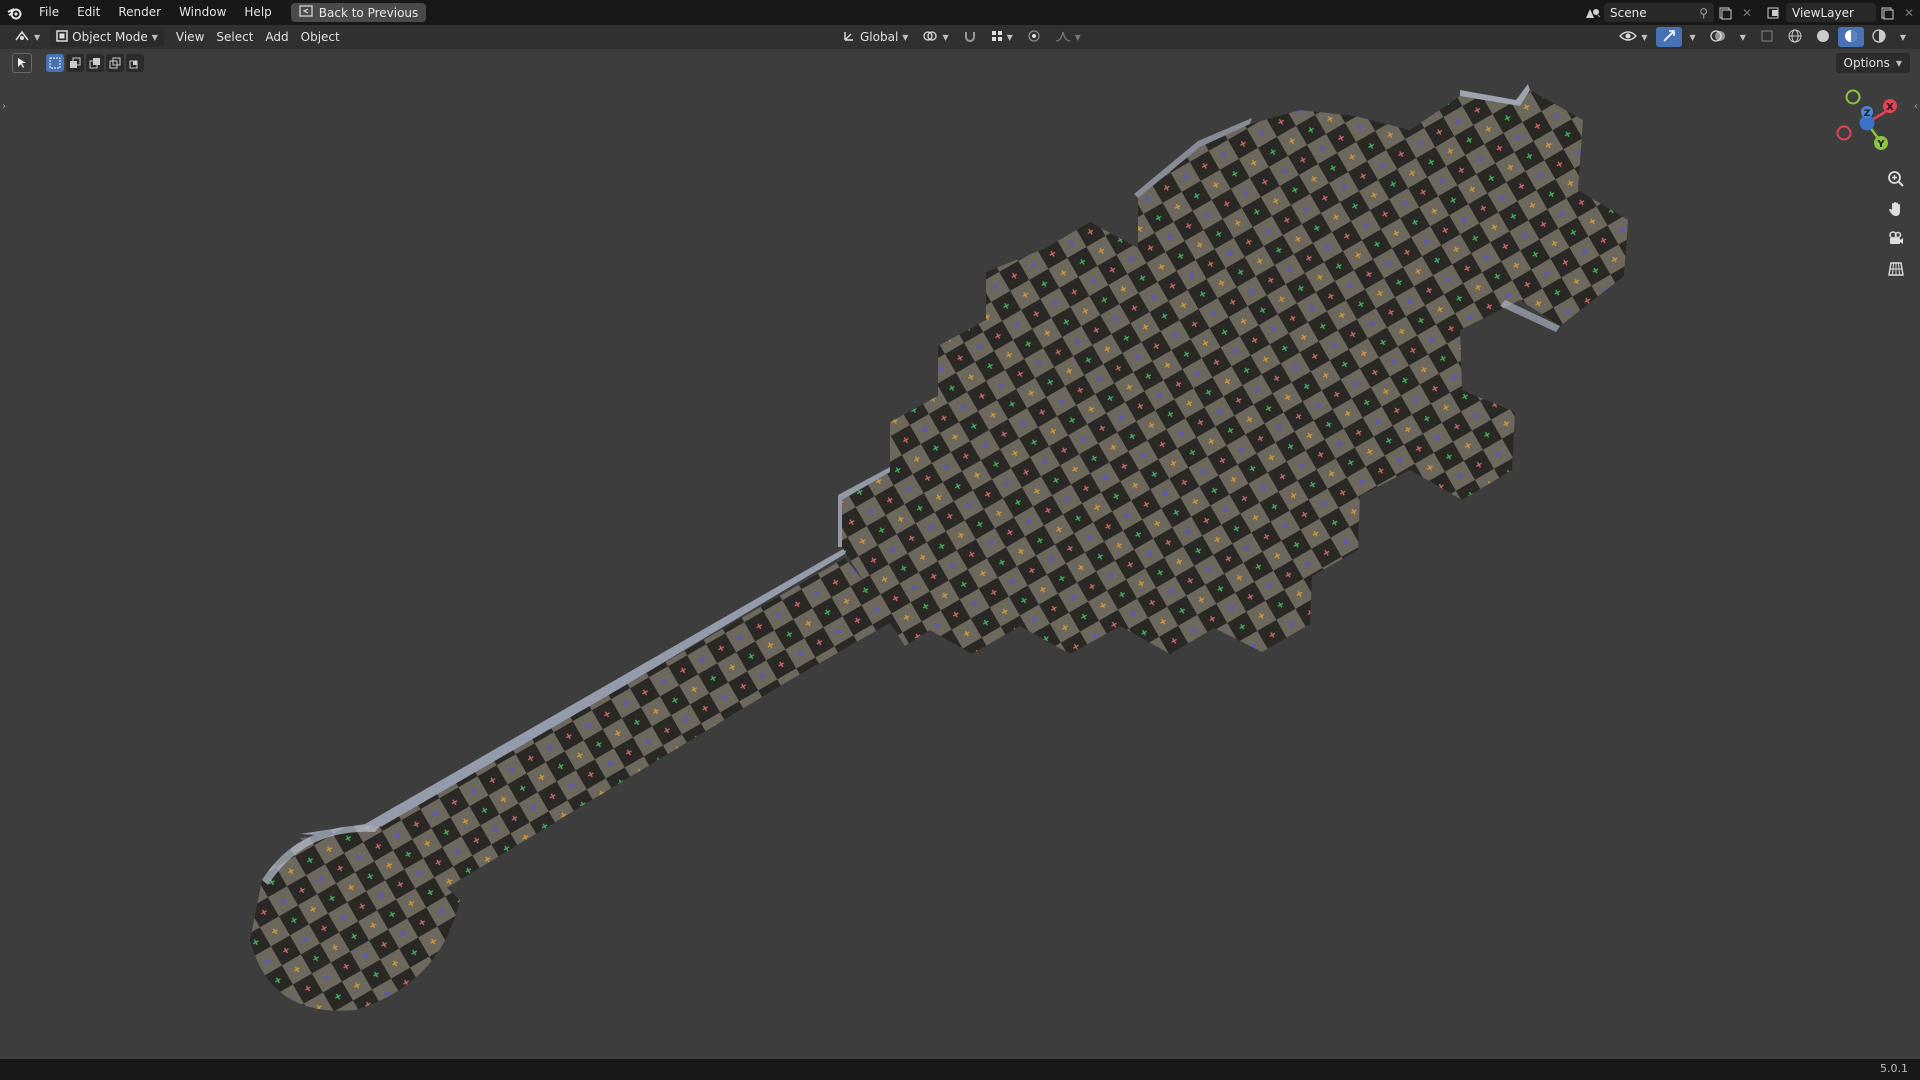  I want to click on mode-label: Object Mode, so click(110, 37).